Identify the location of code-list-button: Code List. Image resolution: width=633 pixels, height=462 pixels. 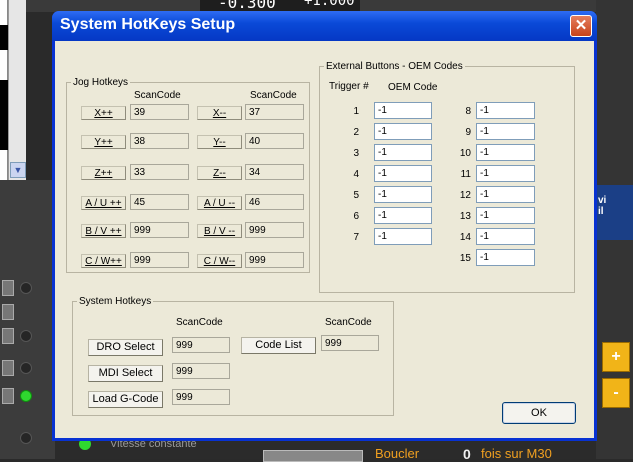
(278, 345).